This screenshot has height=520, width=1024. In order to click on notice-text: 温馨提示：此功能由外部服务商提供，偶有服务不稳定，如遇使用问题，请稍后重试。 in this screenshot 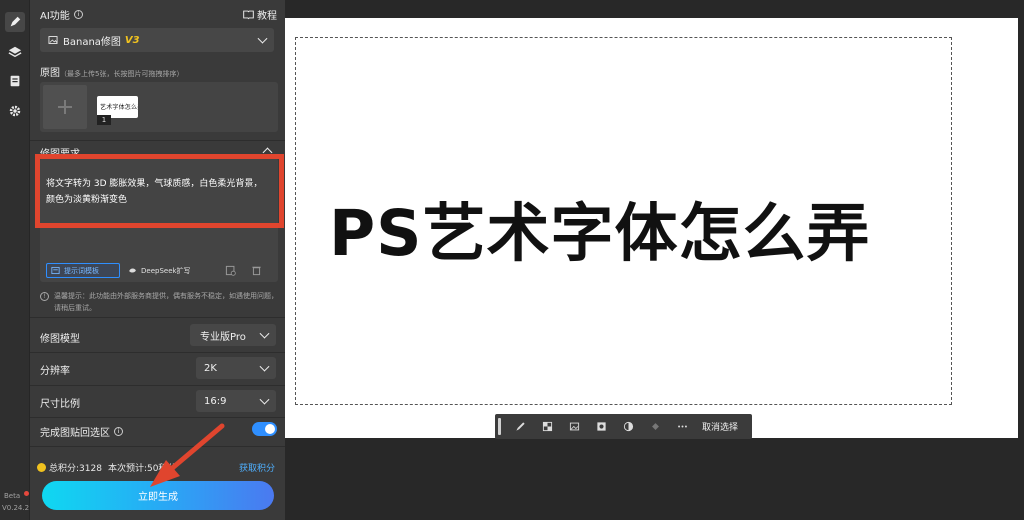, I will do `click(166, 302)`.